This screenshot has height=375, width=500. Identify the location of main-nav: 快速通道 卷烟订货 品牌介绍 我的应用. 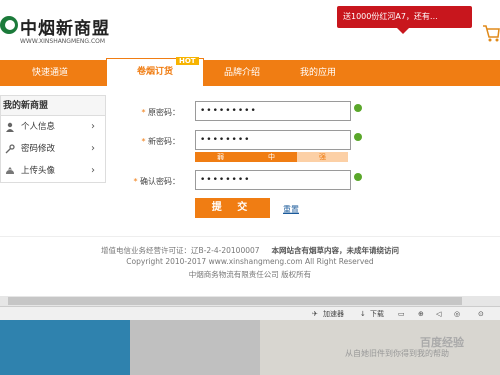
(250, 72).